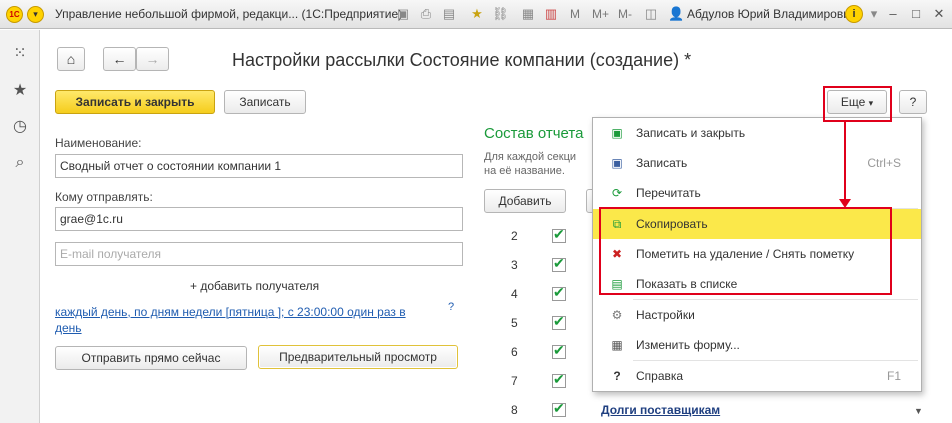  Describe the element at coordinates (651, 14) in the screenshot. I see `panel-icon: ◫` at that location.